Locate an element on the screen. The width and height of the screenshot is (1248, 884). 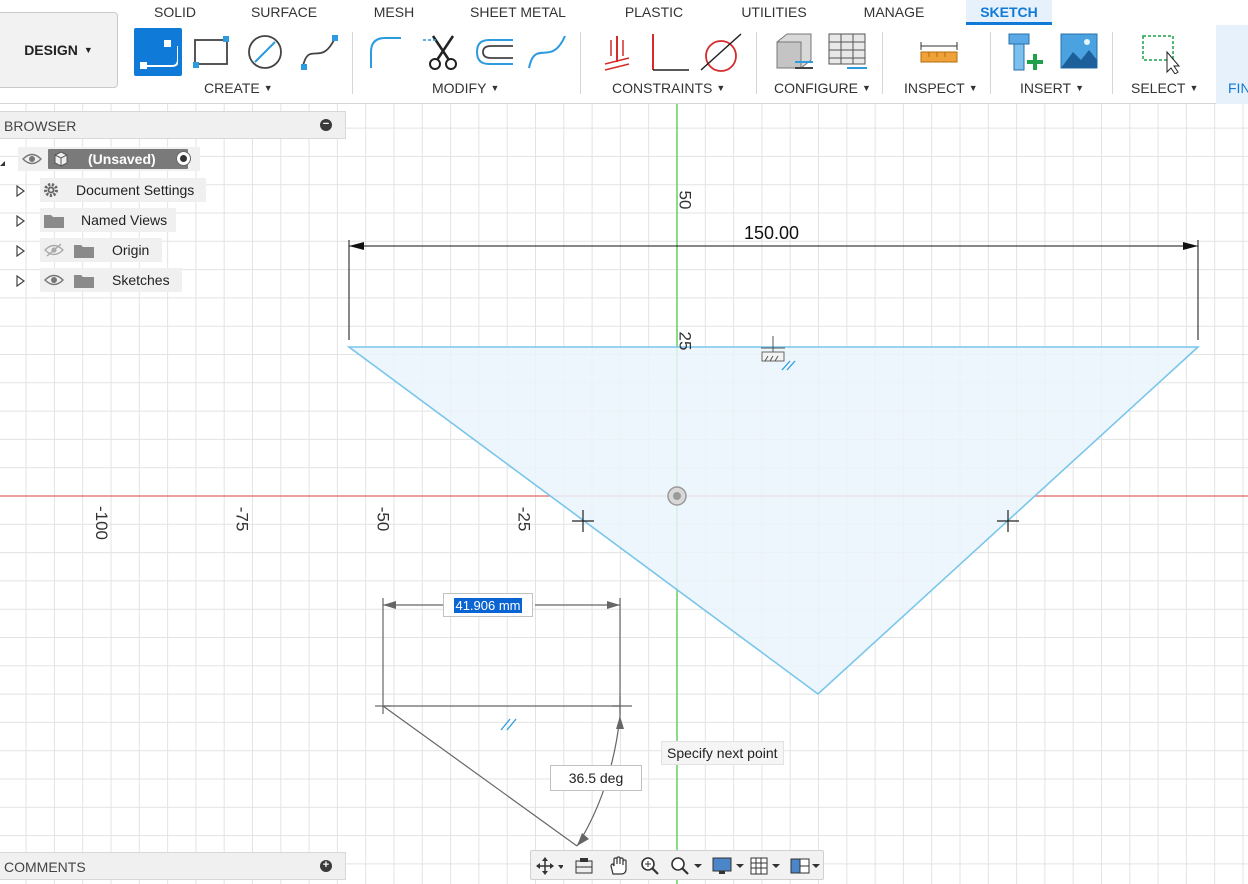
grid-icon is located at coordinates (766, 866).